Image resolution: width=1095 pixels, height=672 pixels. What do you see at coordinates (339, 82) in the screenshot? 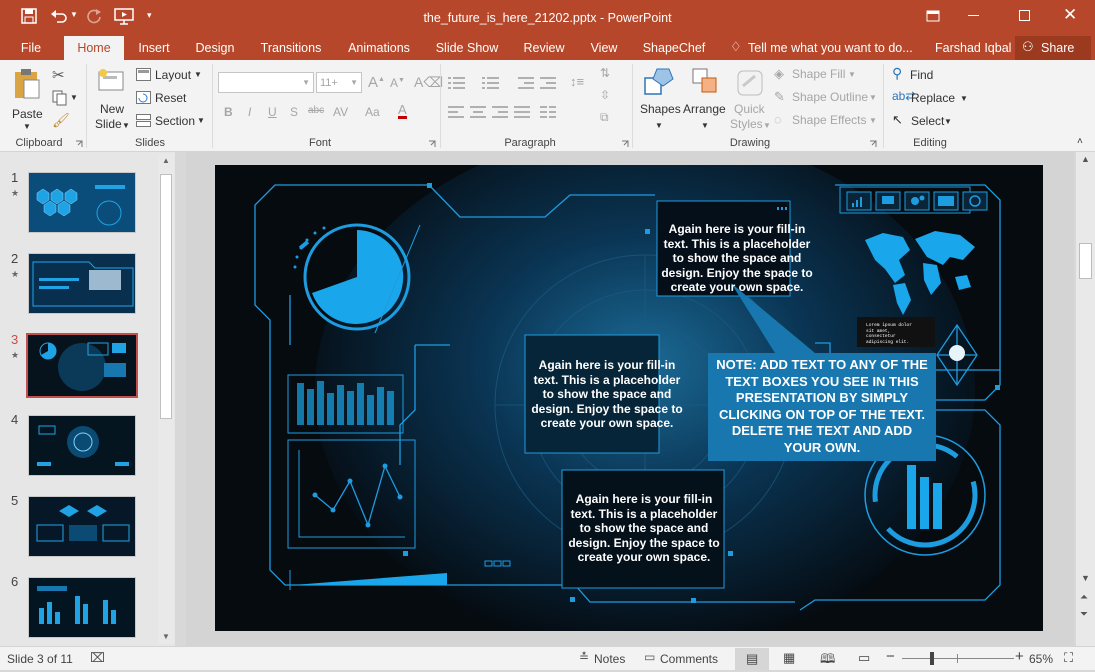
I see `font-size-box: 11+ ▼` at bounding box center [339, 82].